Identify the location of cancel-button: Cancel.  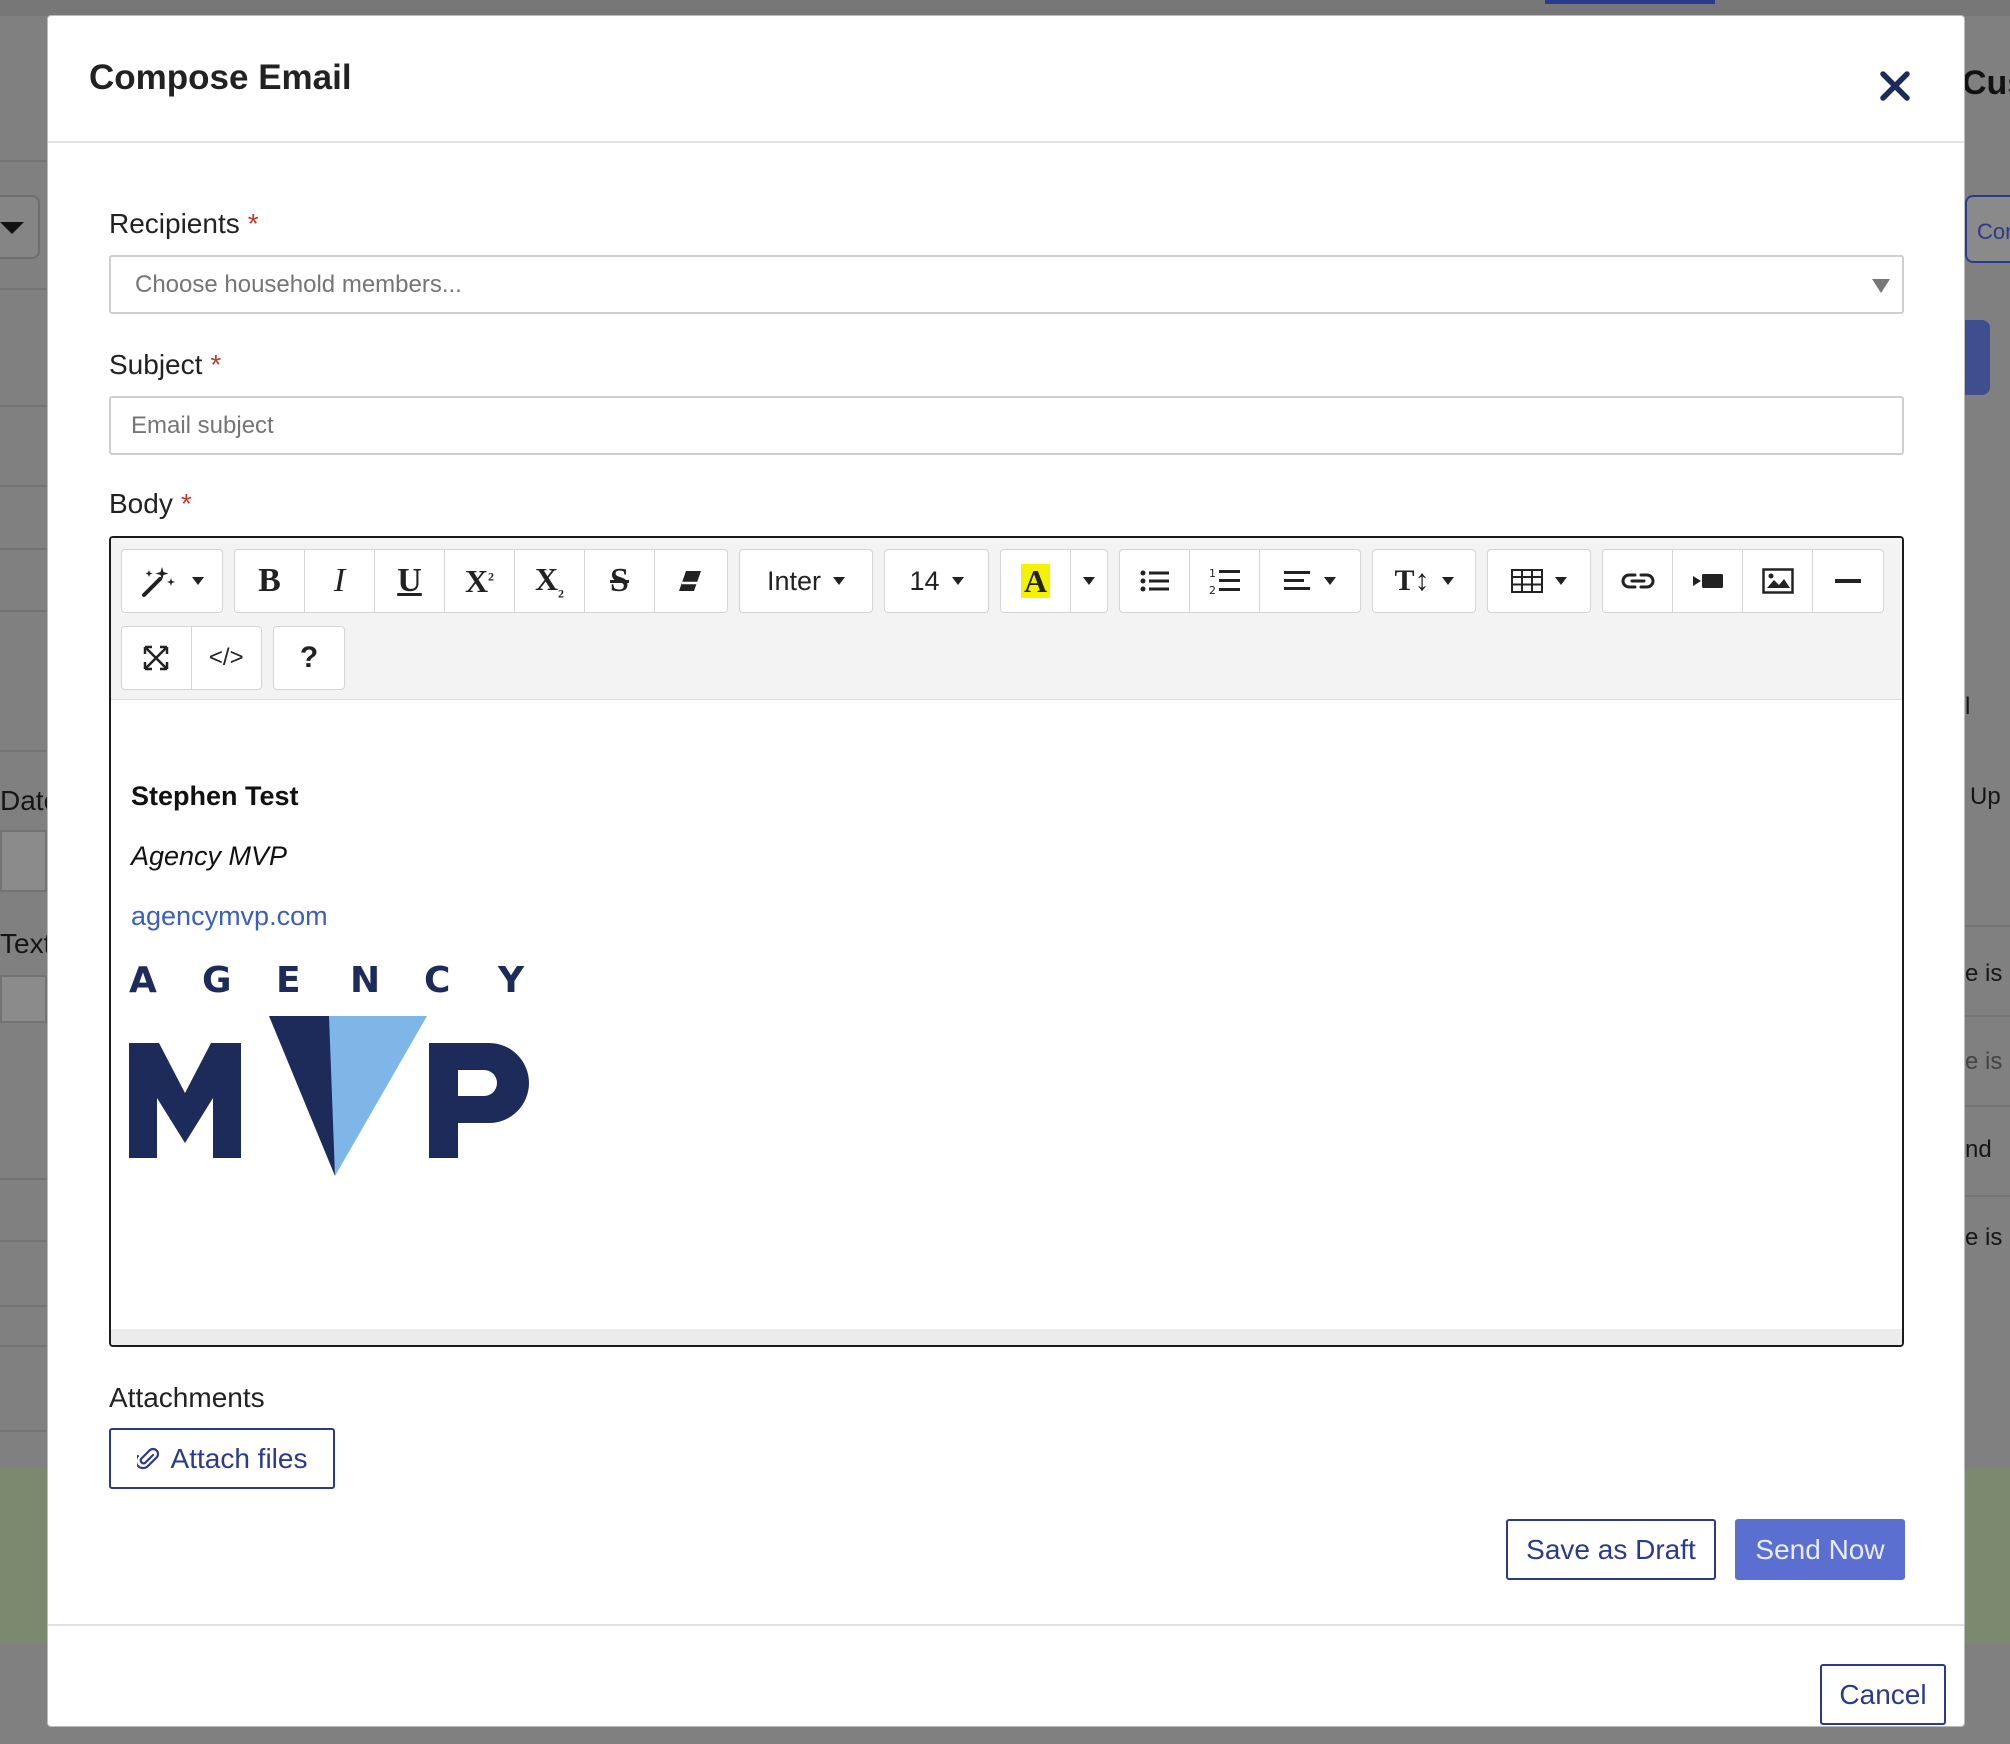
(1883, 1694).